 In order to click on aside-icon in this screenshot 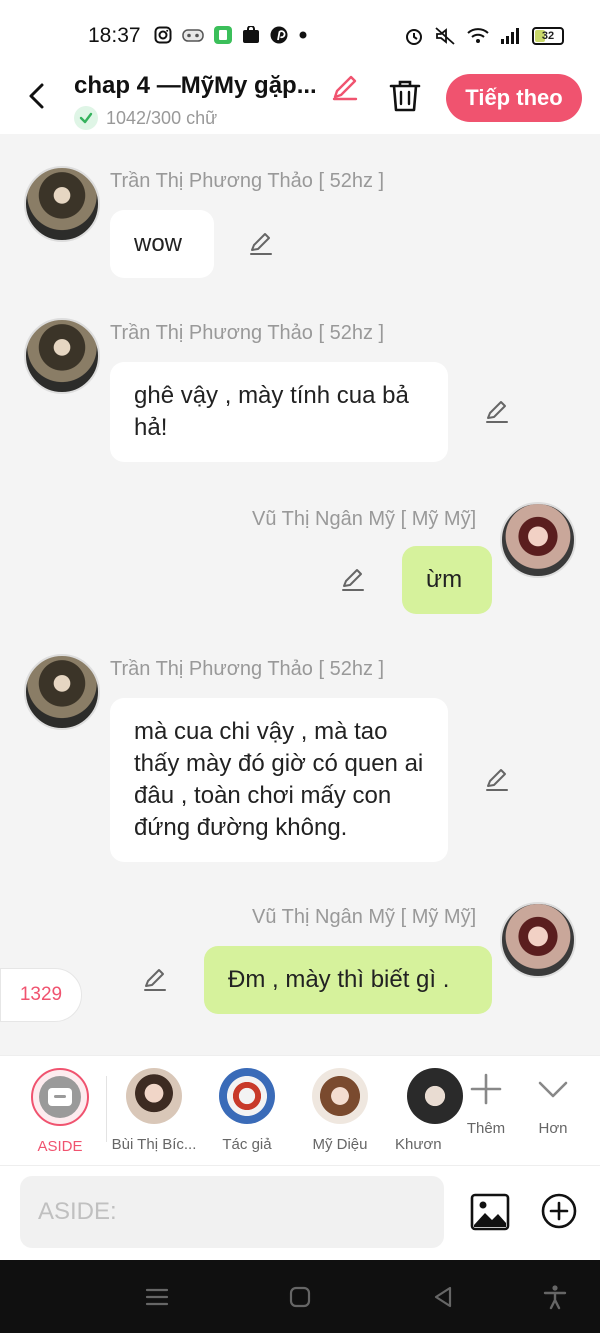, I will do `click(60, 1097)`.